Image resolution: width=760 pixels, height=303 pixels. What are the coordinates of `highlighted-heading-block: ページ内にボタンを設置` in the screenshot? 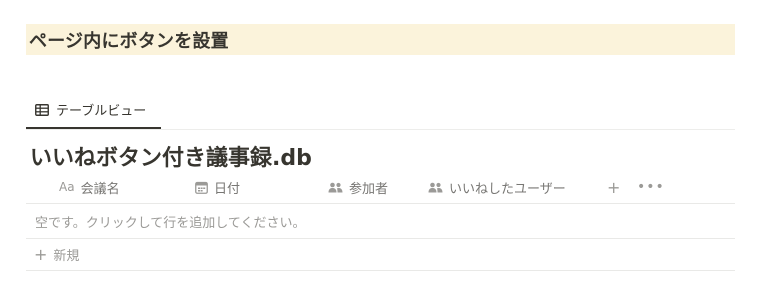 It's located at (380, 39).